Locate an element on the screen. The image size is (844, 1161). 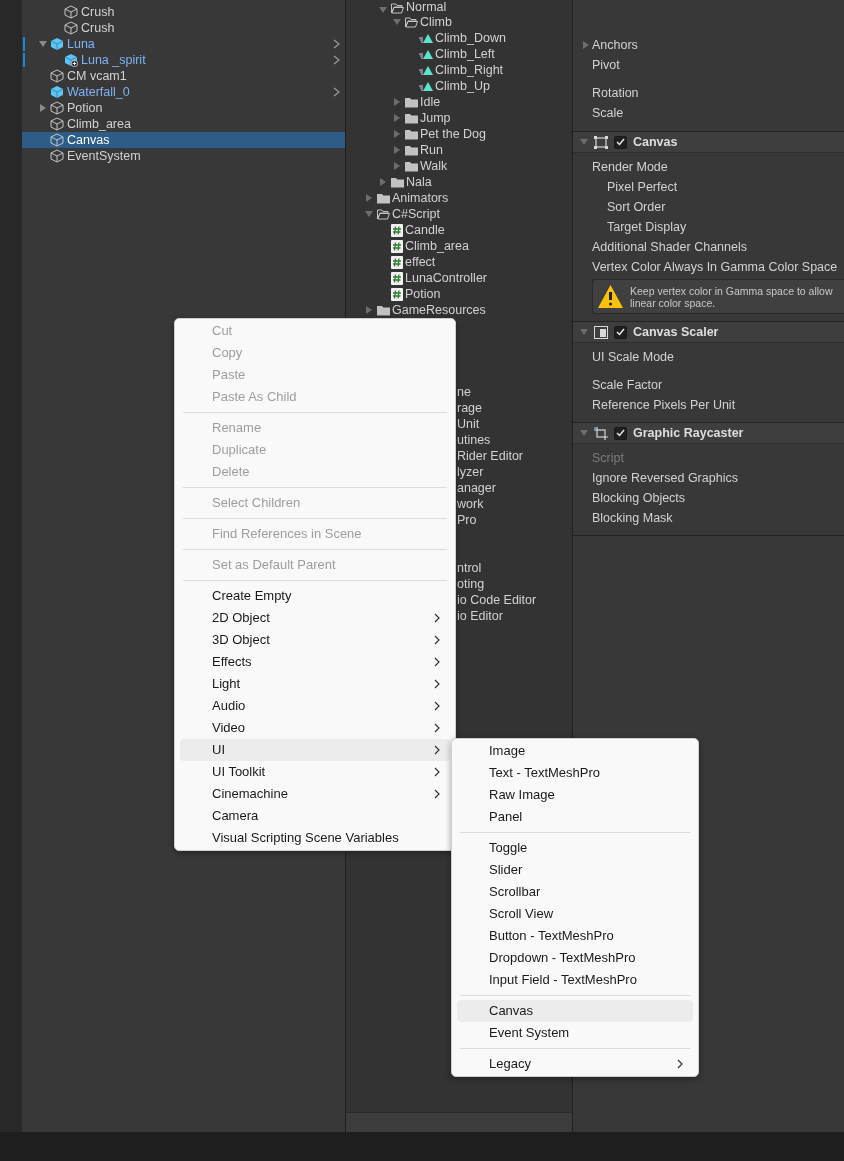
project-row: Candle is located at coordinates (459, 230).